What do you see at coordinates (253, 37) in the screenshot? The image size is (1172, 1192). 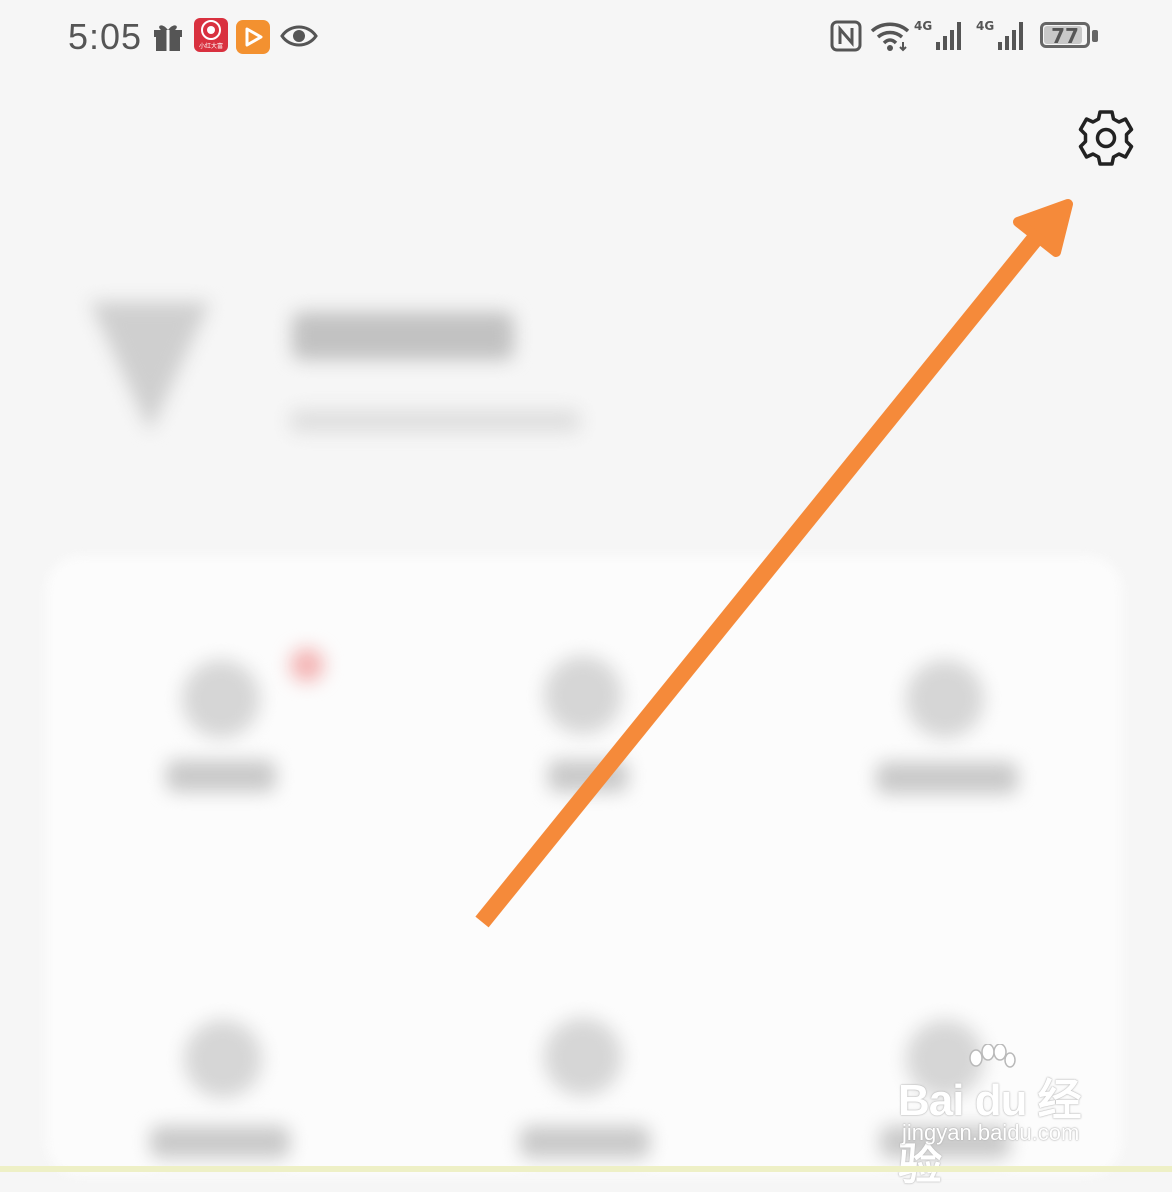 I see `orange-play-app-icon` at bounding box center [253, 37].